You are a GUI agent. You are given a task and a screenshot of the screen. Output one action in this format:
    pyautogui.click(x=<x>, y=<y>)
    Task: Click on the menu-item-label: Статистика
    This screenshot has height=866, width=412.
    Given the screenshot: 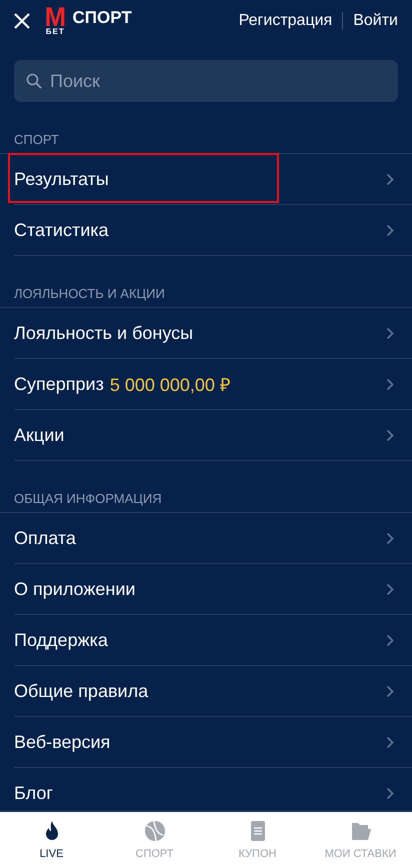 What is the action you would take?
    pyautogui.click(x=61, y=230)
    